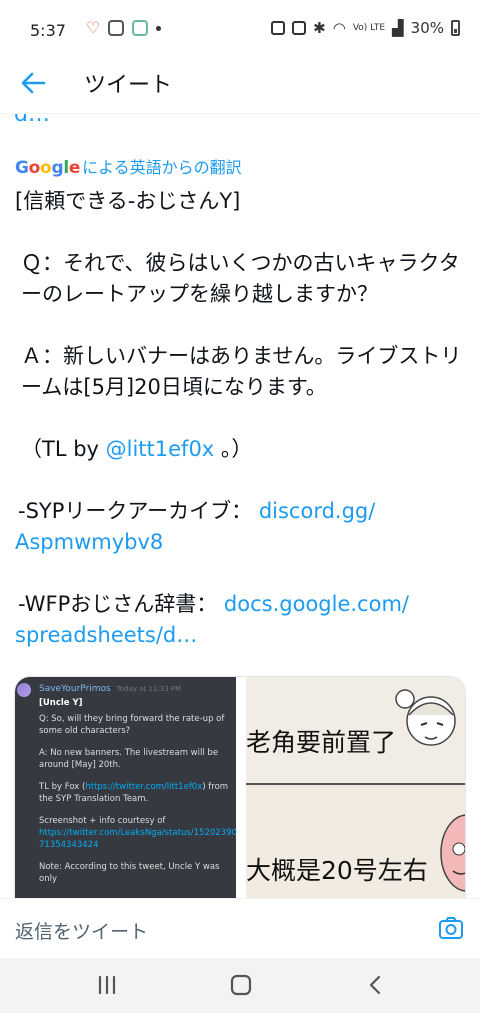  I want to click on system-nav-bar, so click(240, 985).